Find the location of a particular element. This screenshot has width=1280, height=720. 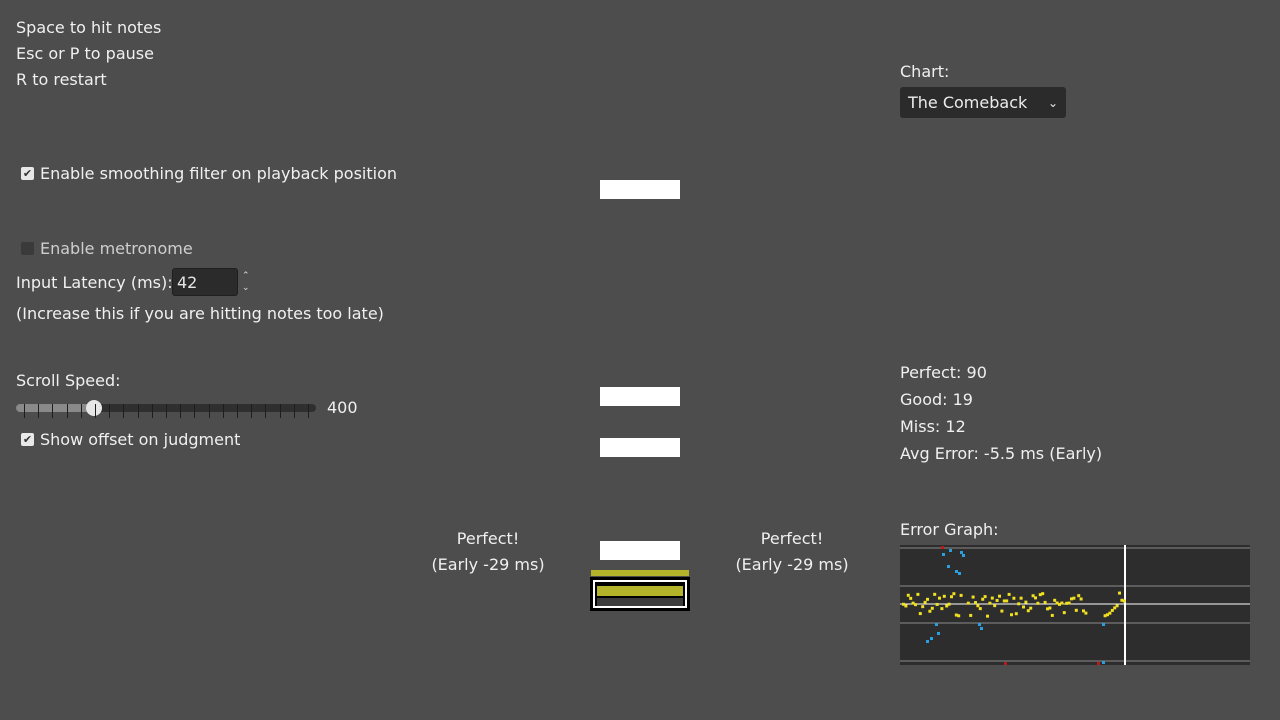

chevron-down-icon: ⌄ is located at coordinates (1052, 102).